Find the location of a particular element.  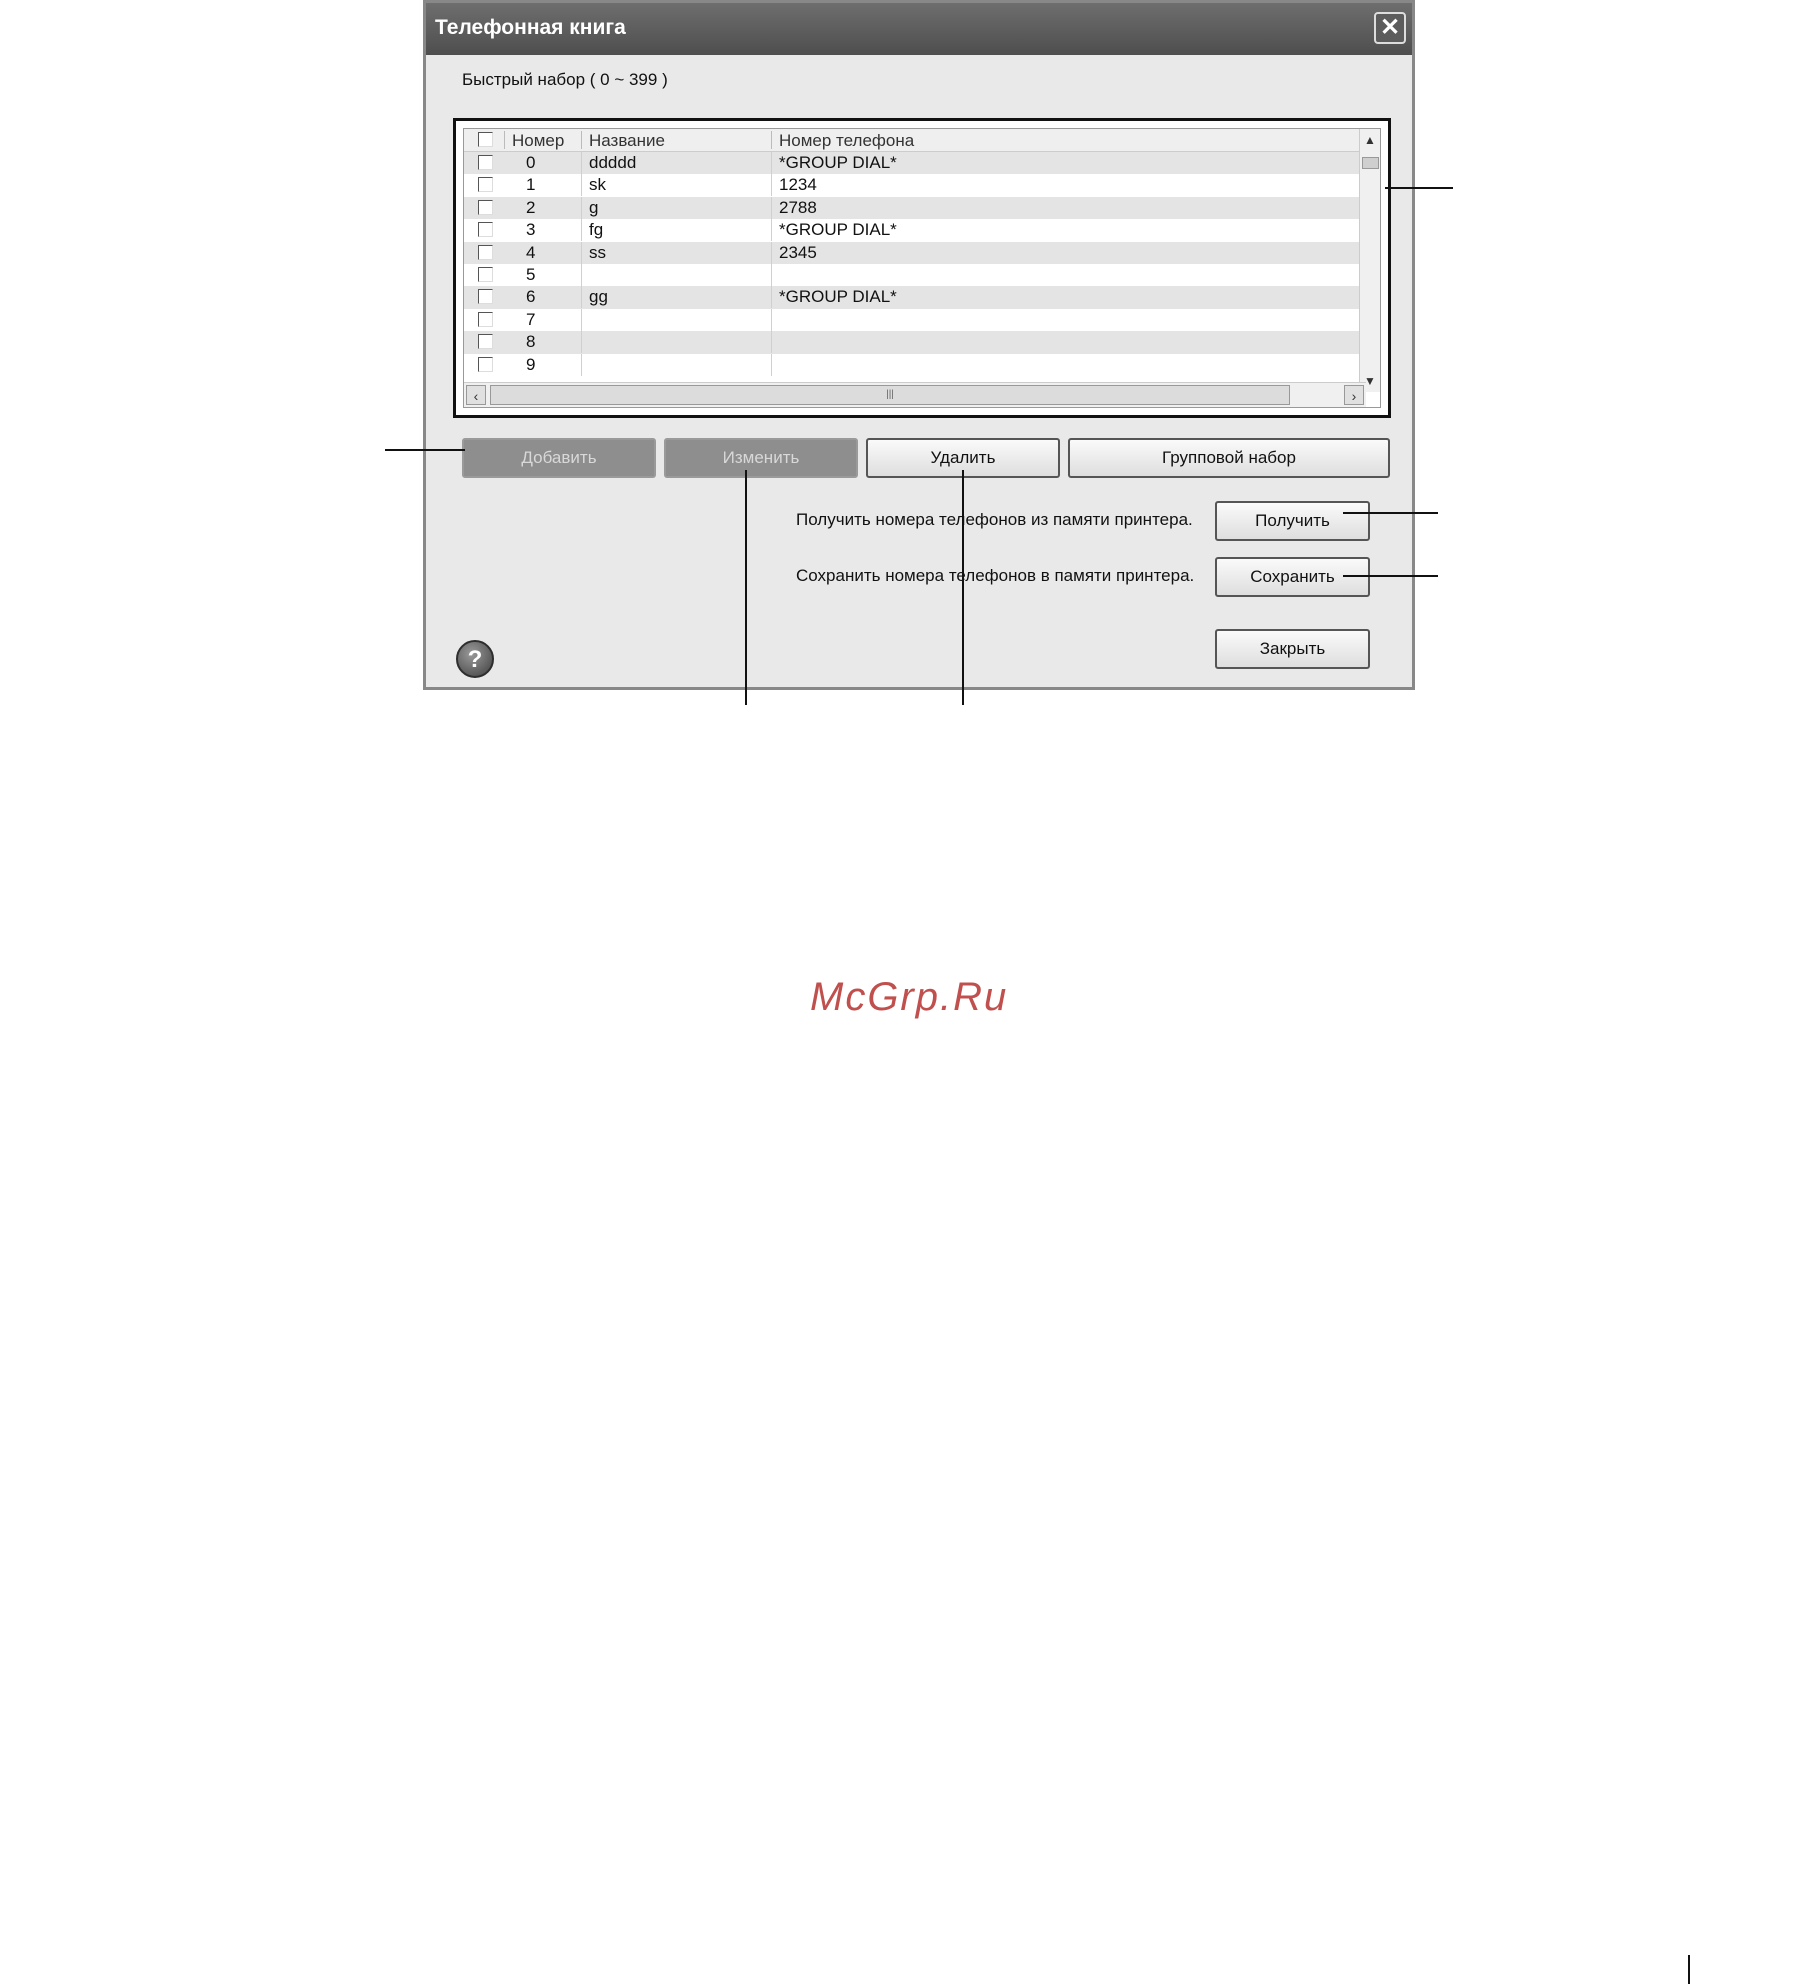

dialog-title: Телефонная книга is located at coordinates (530, 27).